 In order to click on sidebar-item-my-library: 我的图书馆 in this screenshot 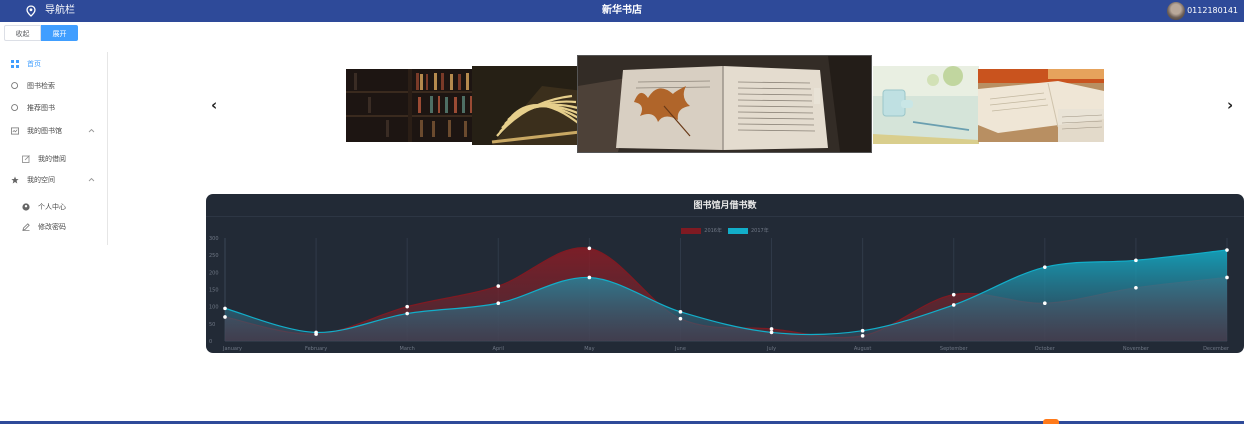, I will do `click(53, 131)`.